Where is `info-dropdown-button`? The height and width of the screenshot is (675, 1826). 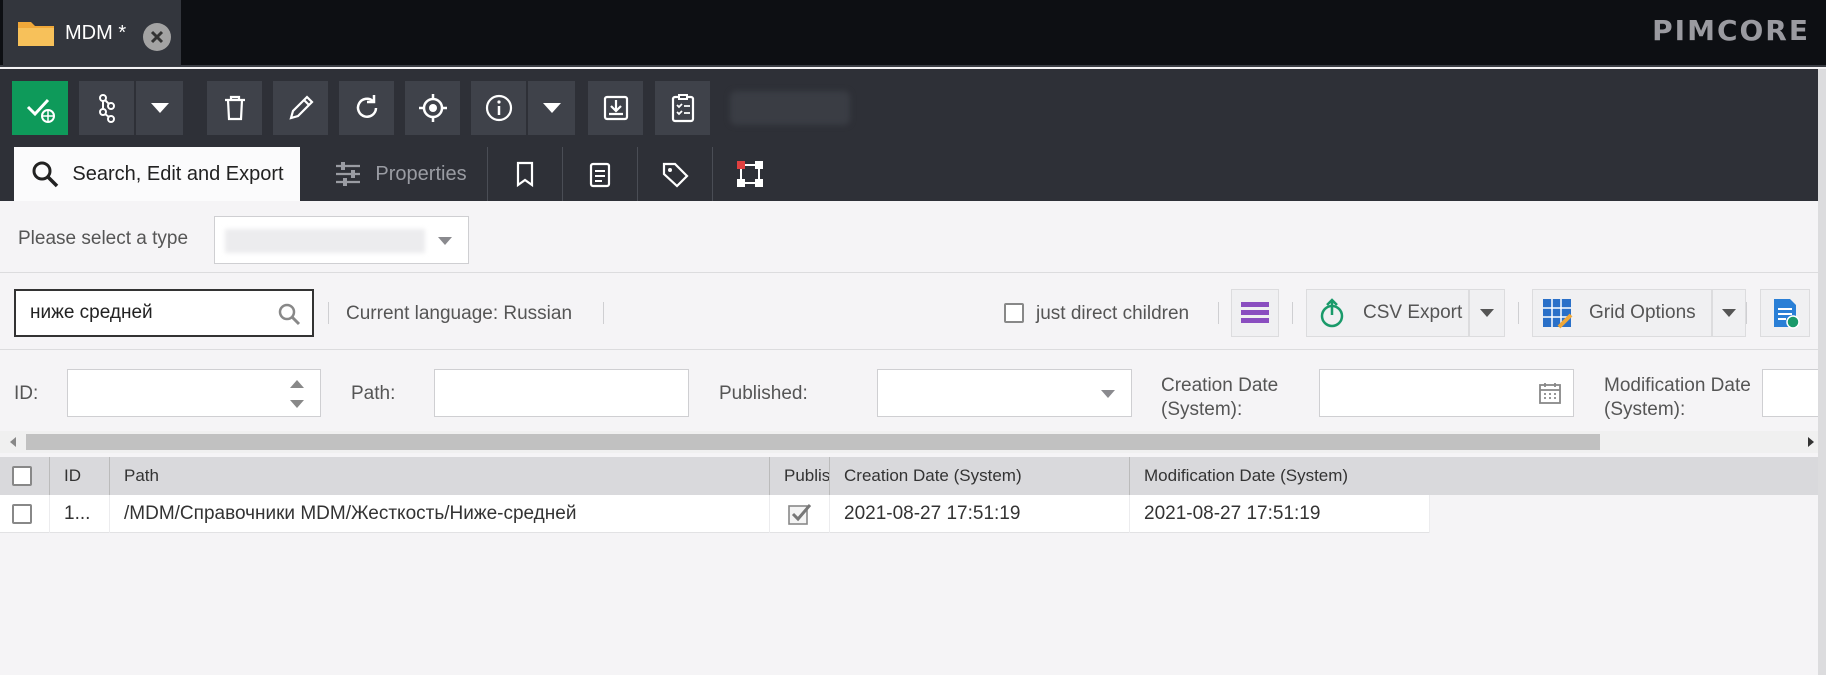
info-dropdown-button is located at coordinates (551, 108).